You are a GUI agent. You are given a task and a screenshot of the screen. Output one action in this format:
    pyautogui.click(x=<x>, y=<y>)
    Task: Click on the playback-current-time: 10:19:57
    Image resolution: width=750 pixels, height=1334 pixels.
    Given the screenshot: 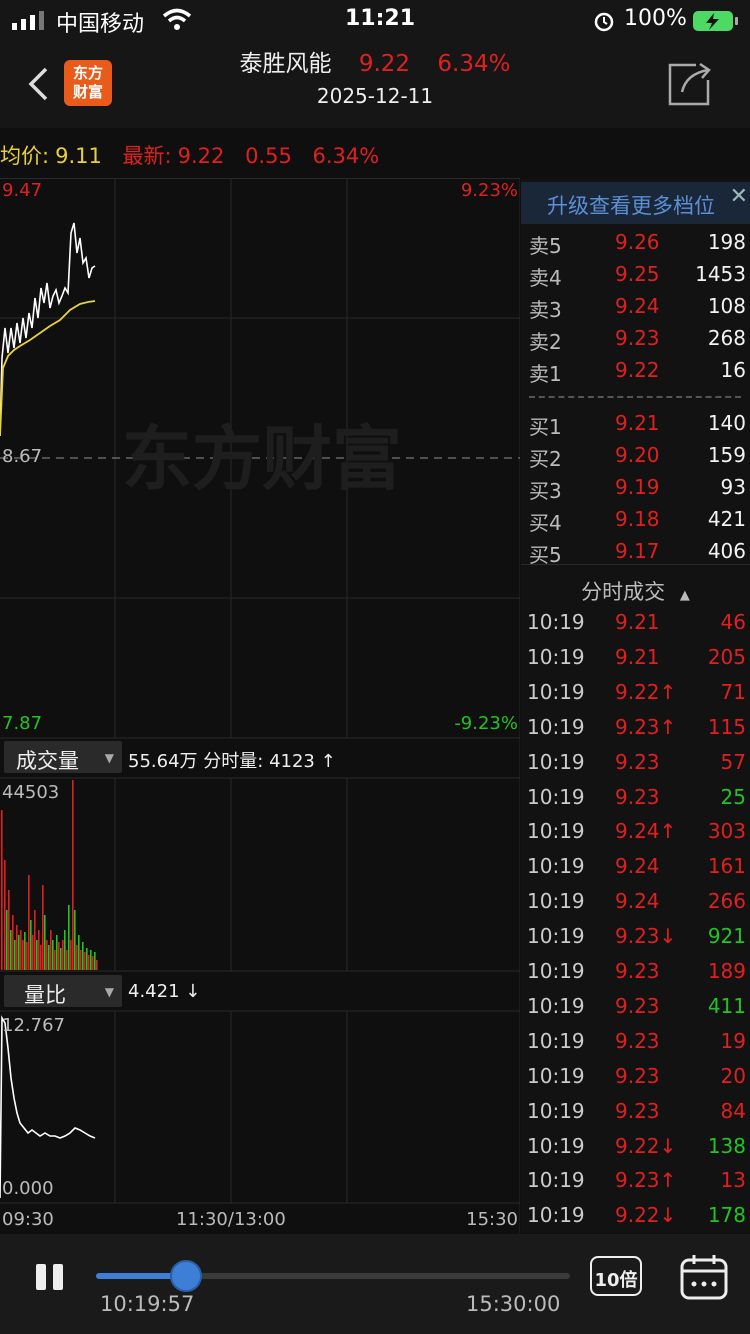 What is the action you would take?
    pyautogui.click(x=147, y=1304)
    